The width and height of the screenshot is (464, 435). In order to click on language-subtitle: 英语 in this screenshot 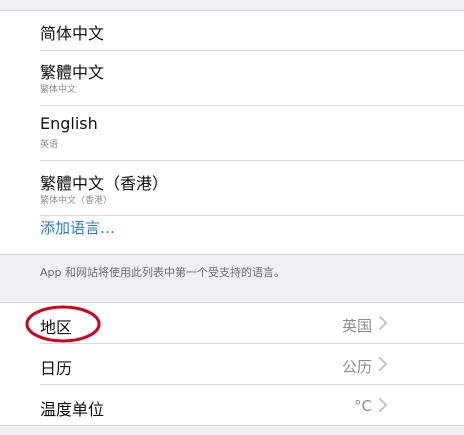, I will do `click(49, 145)`.